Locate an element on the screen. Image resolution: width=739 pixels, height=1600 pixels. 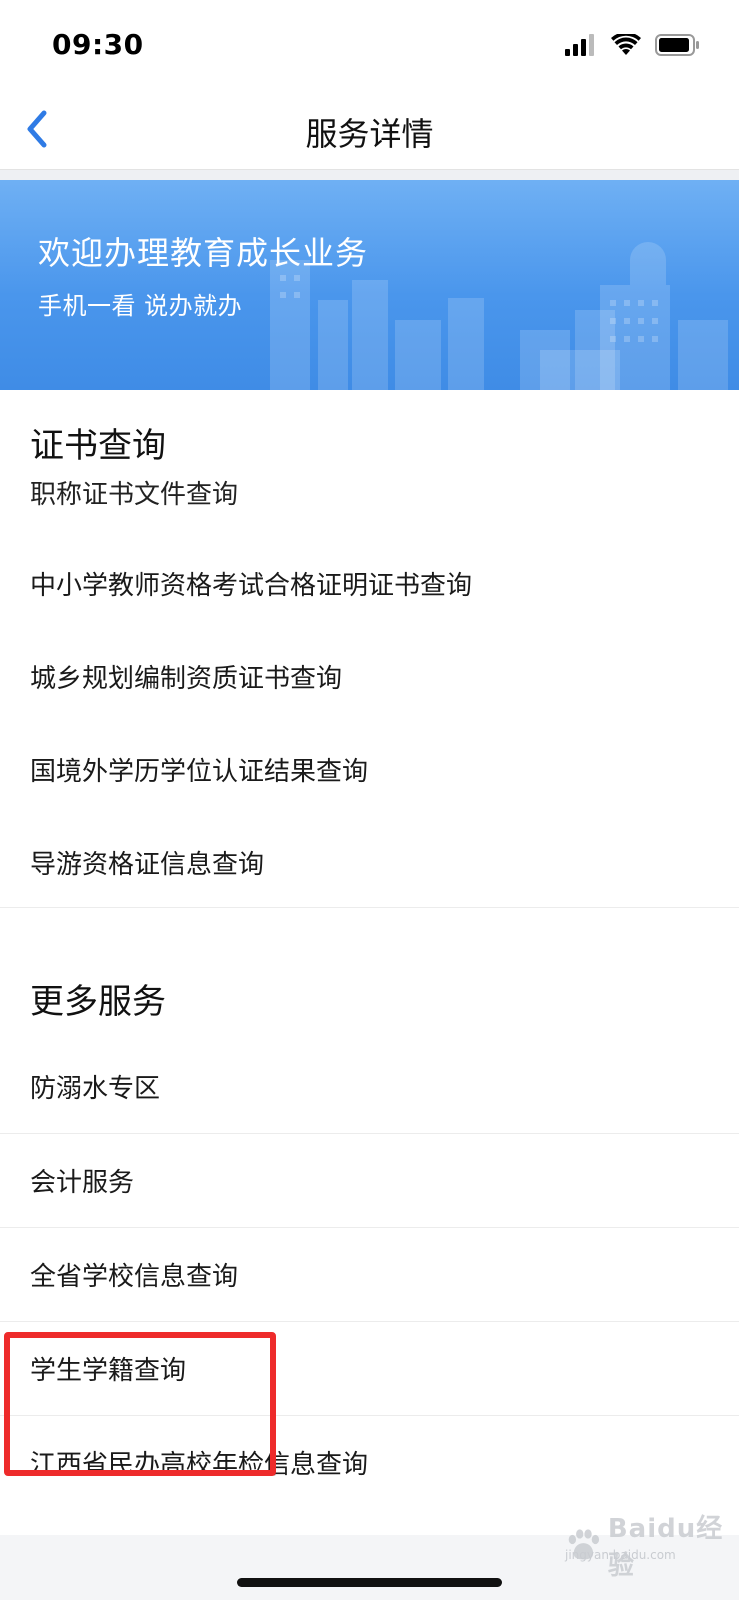
banner-title: 欢迎办理教育成长业务 is located at coordinates (203, 253).